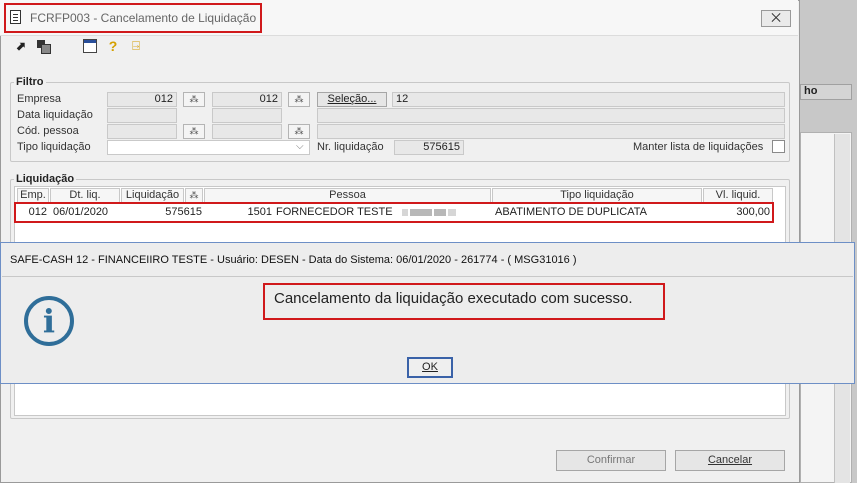 The width and height of the screenshot is (857, 483). Describe the element at coordinates (39, 99) in the screenshot. I see `empresa-label: Empresa` at that location.